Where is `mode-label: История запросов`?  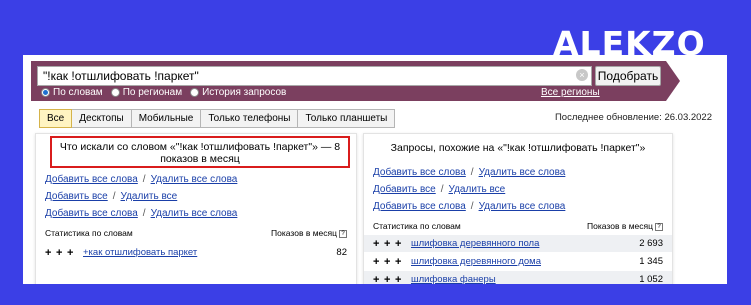 mode-label: История запросов is located at coordinates (244, 92).